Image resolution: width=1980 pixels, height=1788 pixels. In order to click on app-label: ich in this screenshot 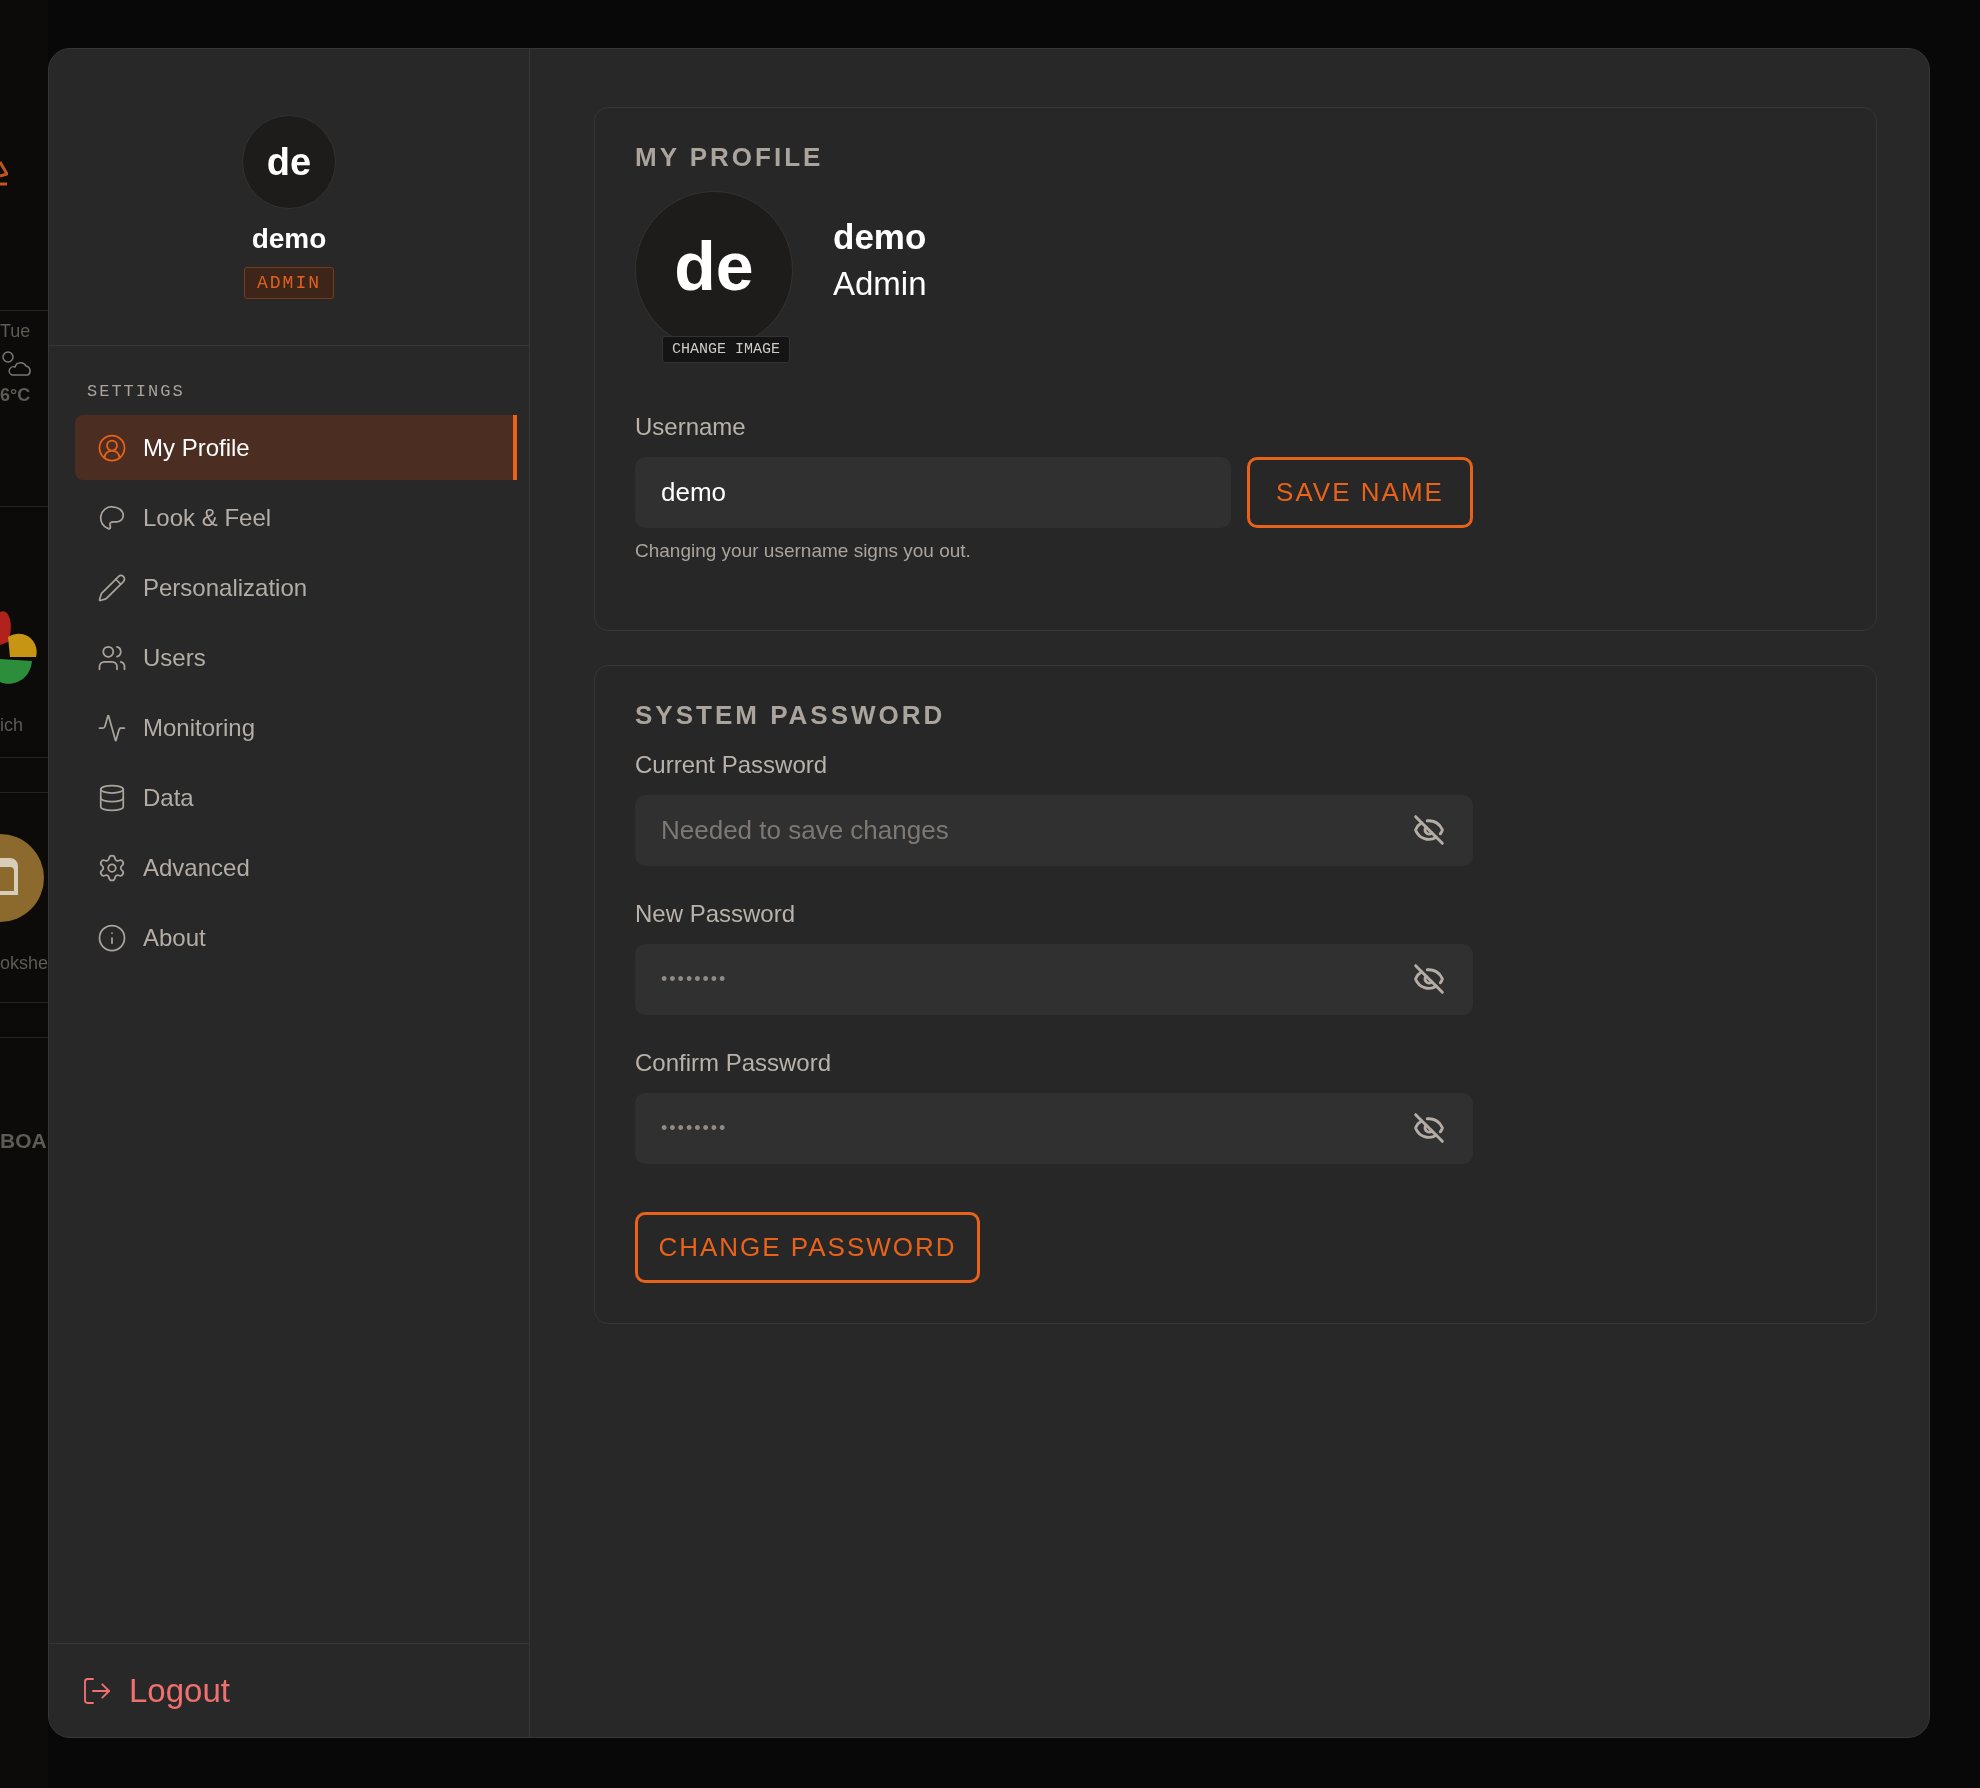, I will do `click(12, 726)`.